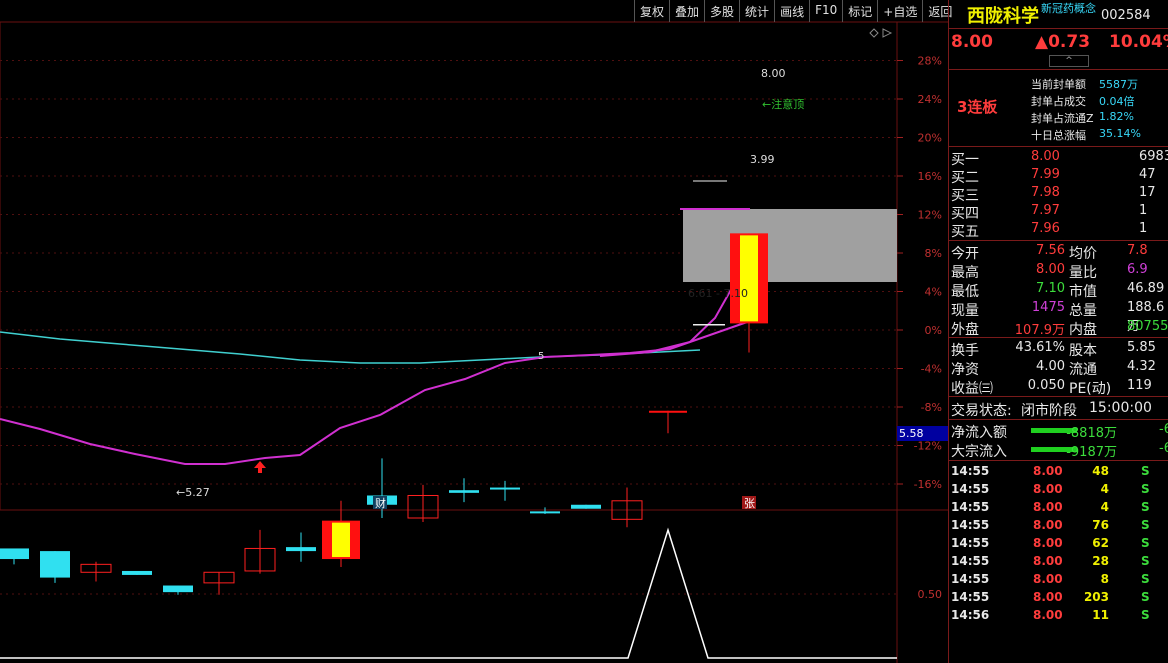 This screenshot has height=663, width=1168. What do you see at coordinates (887, 33) in the screenshot?
I see `play-icon` at bounding box center [887, 33].